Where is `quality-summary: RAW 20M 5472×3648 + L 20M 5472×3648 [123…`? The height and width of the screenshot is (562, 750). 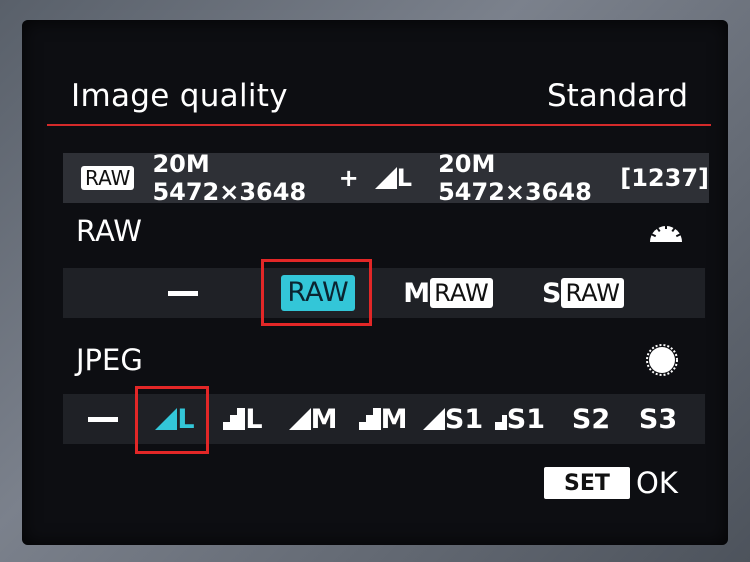
quality-summary: RAW 20M 5472×3648 + L 20M 5472×3648 [123… is located at coordinates (386, 178).